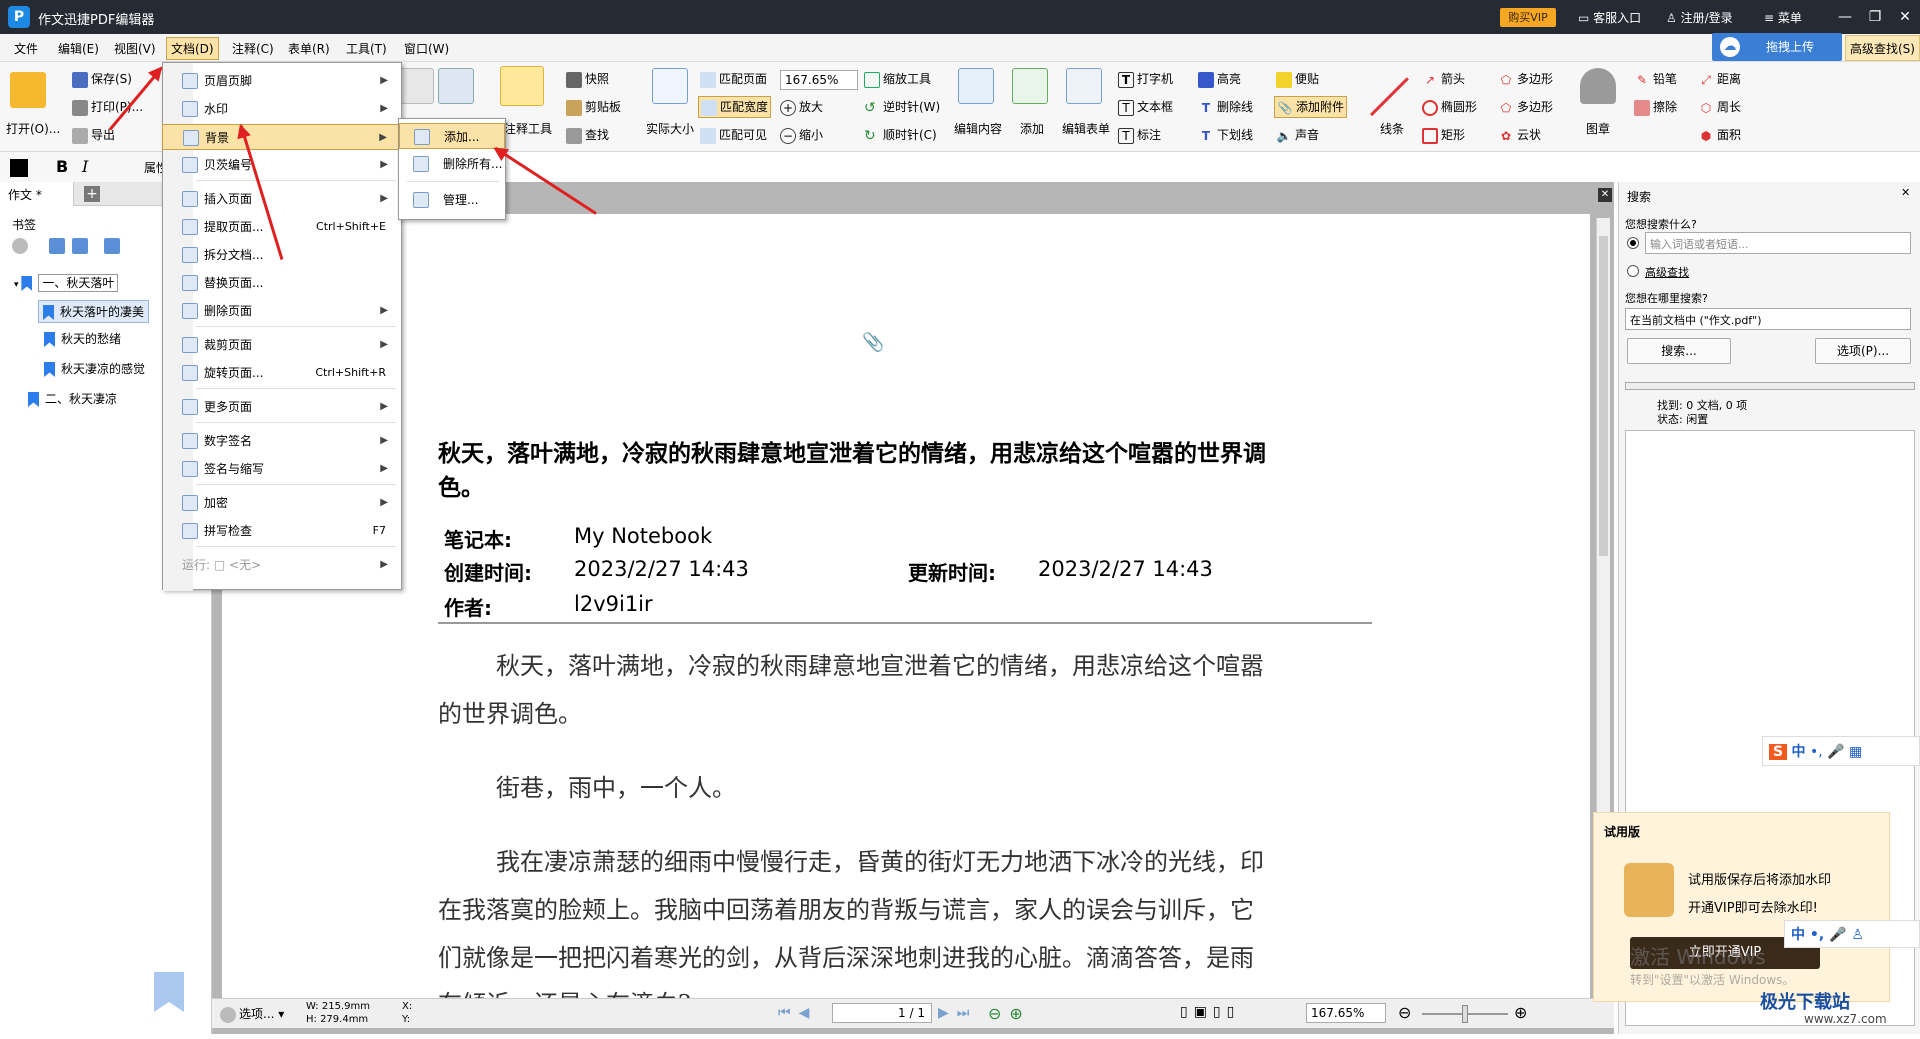  Describe the element at coordinates (1404, 1012) in the screenshot. I see `zoom-out-icon: ⊖` at that location.